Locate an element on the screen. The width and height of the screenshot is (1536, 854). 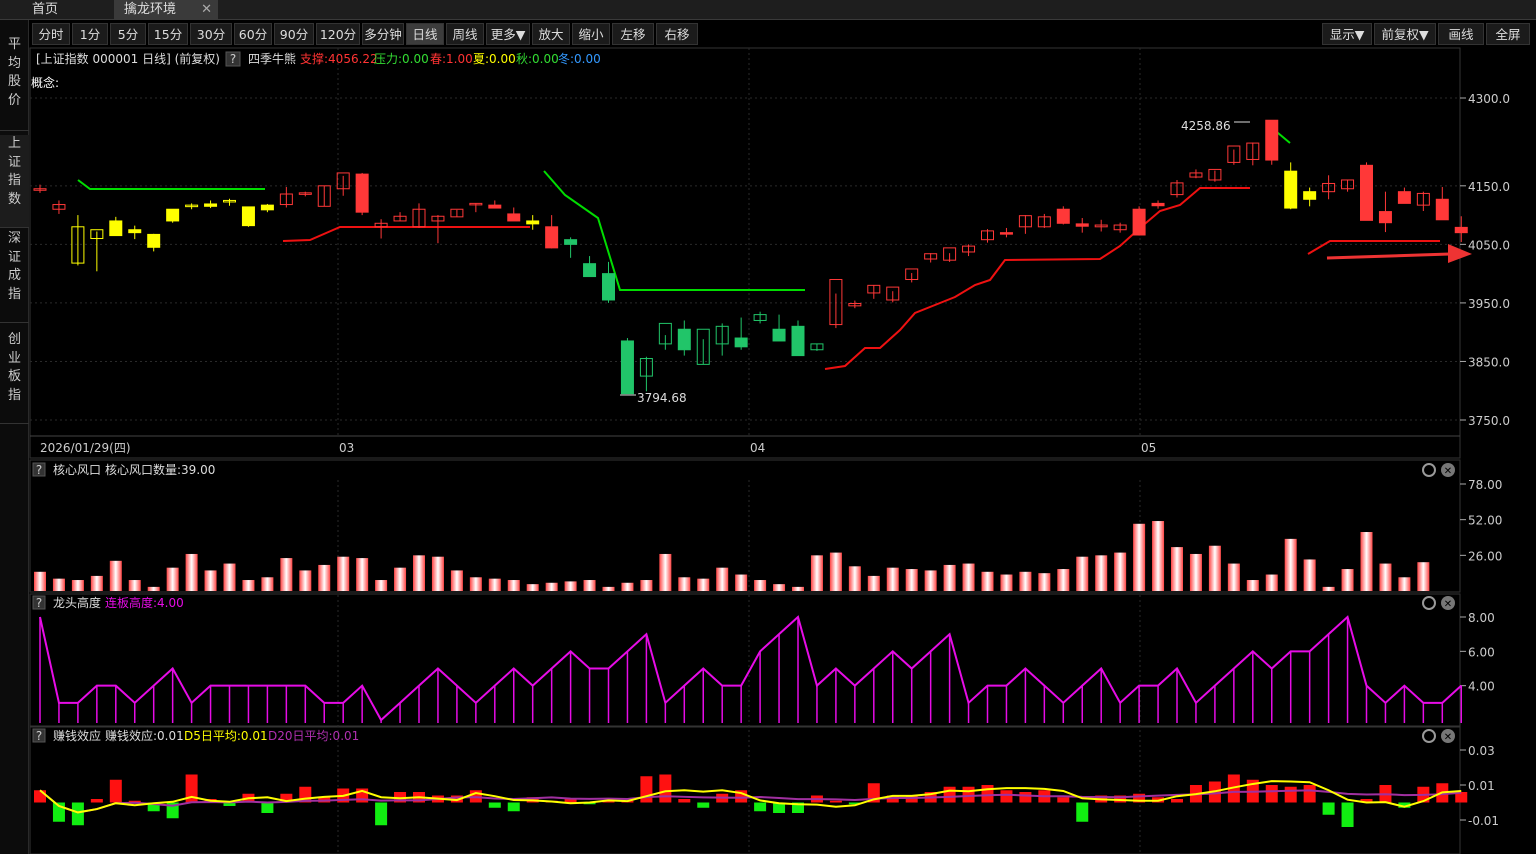
winter-value: 冬:0.00 is located at coordinates (579, 58).